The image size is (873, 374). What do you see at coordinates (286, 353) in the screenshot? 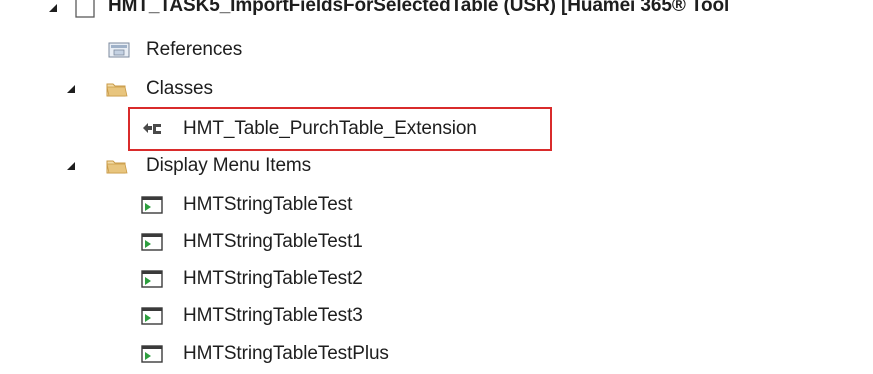
I see `menu-item-label: HMTStringTableTestPlus` at bounding box center [286, 353].